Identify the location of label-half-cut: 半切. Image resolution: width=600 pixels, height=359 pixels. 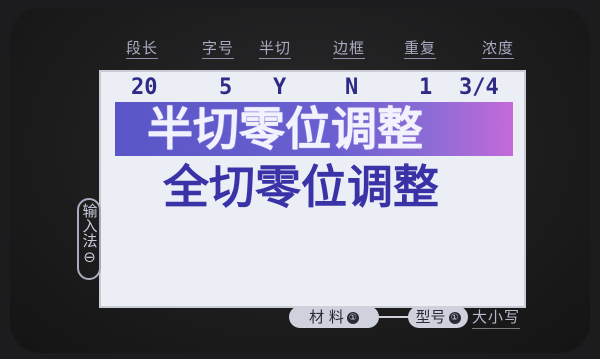
(275, 48).